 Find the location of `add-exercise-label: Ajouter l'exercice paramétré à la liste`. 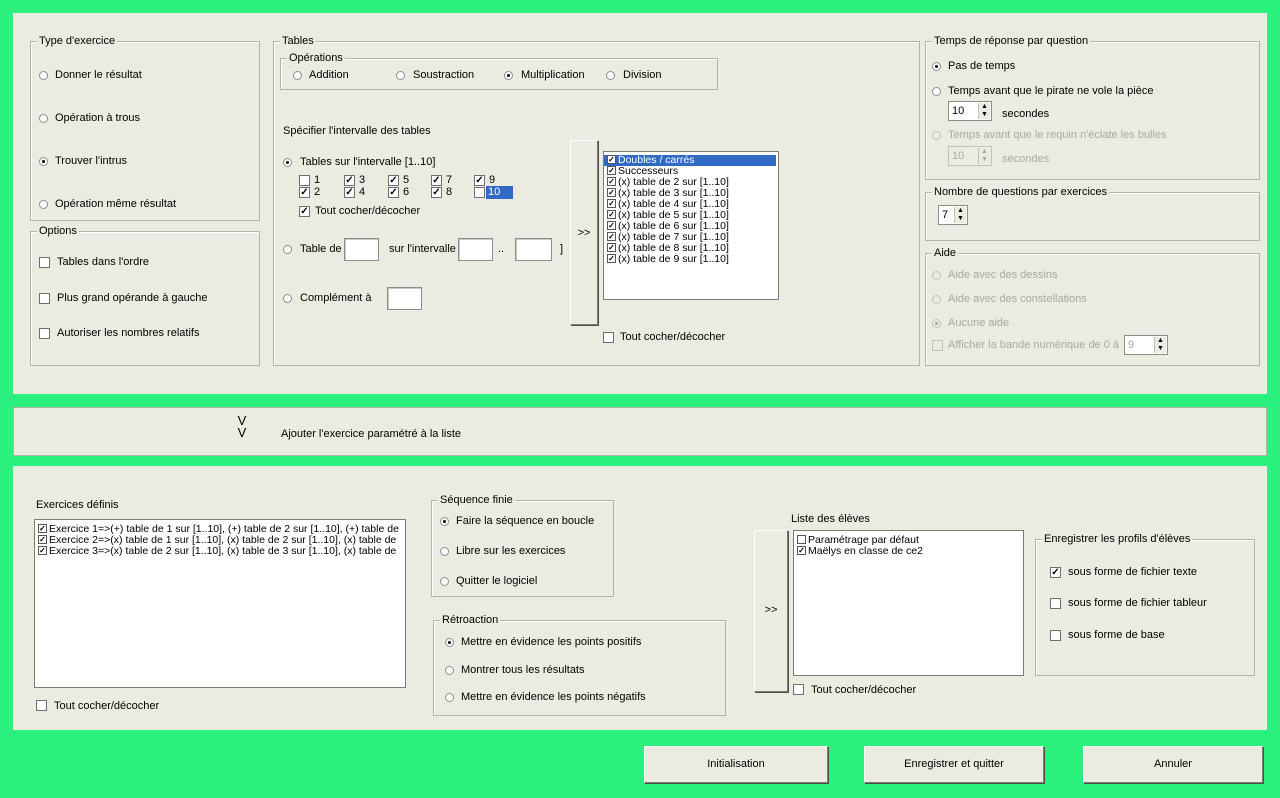

add-exercise-label: Ajouter l'exercice paramétré à la liste is located at coordinates (371, 434).